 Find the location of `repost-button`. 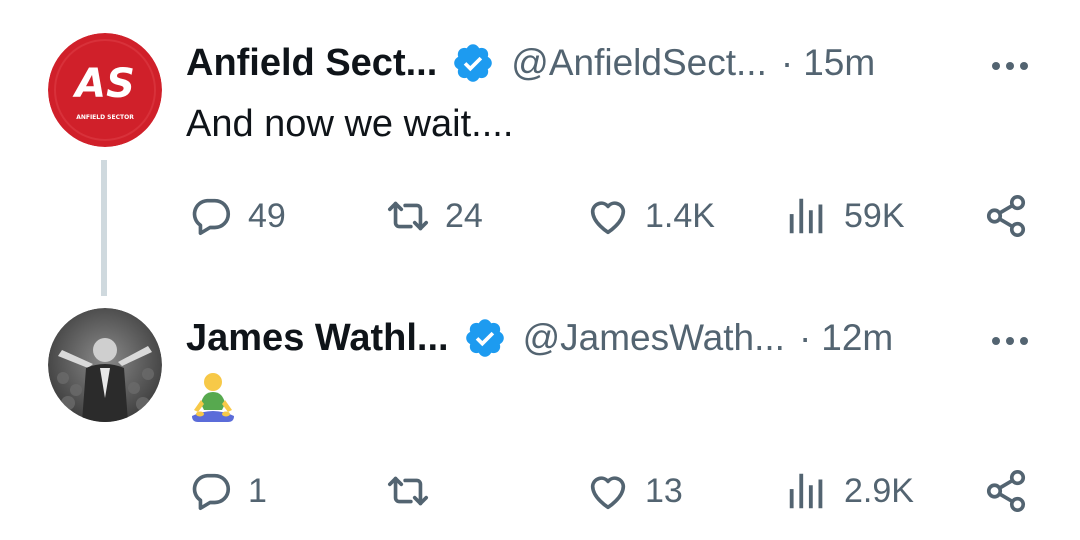

repost-button is located at coordinates (415, 491).